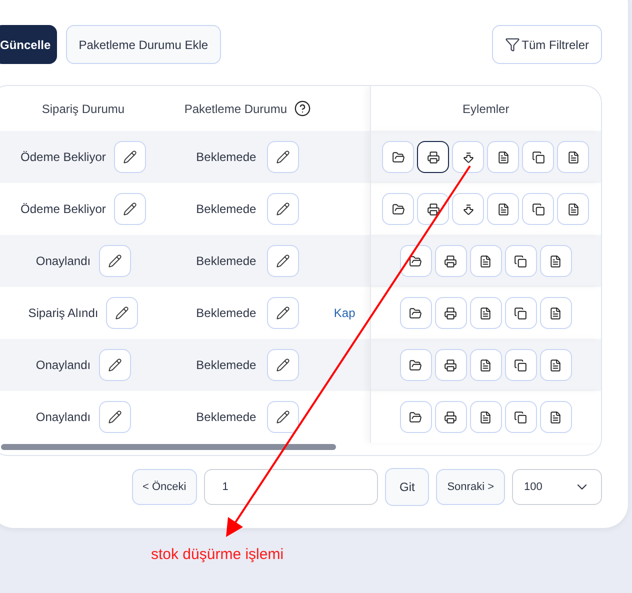  I want to click on table-link: Kap, so click(345, 313).